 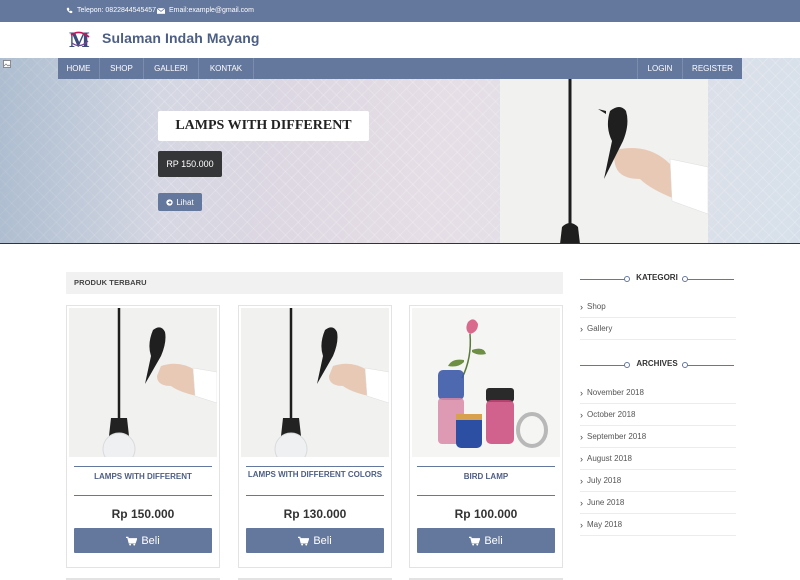 I want to click on nav-home: HOME, so click(x=79, y=68).